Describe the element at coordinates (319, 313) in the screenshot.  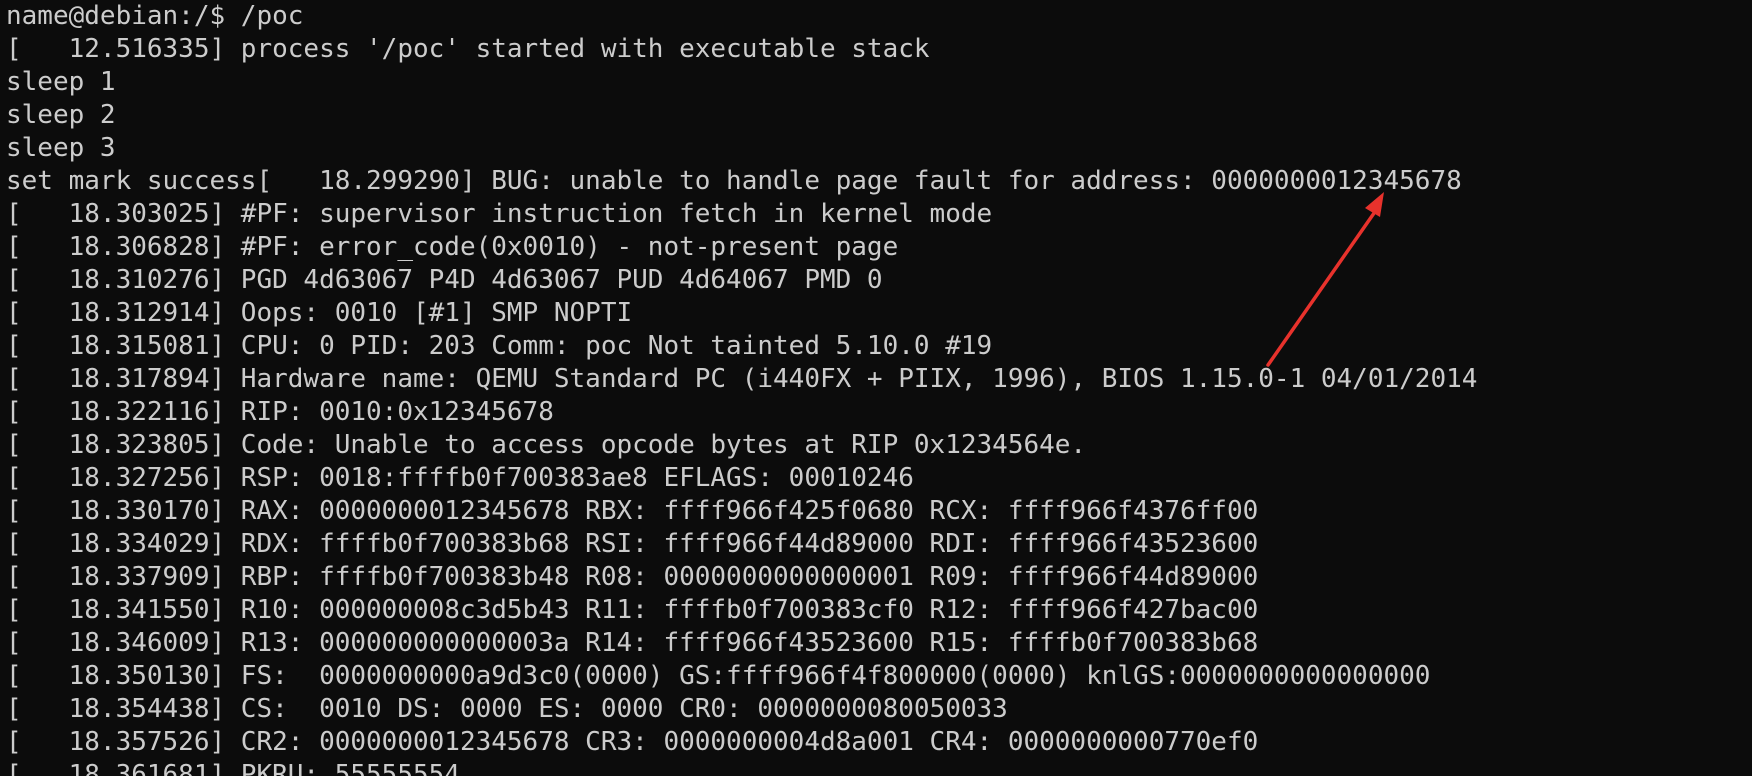
I see `terminal-line: [ 18.312914] Oops: 0010 [#1] SMP NOPTI` at that location.